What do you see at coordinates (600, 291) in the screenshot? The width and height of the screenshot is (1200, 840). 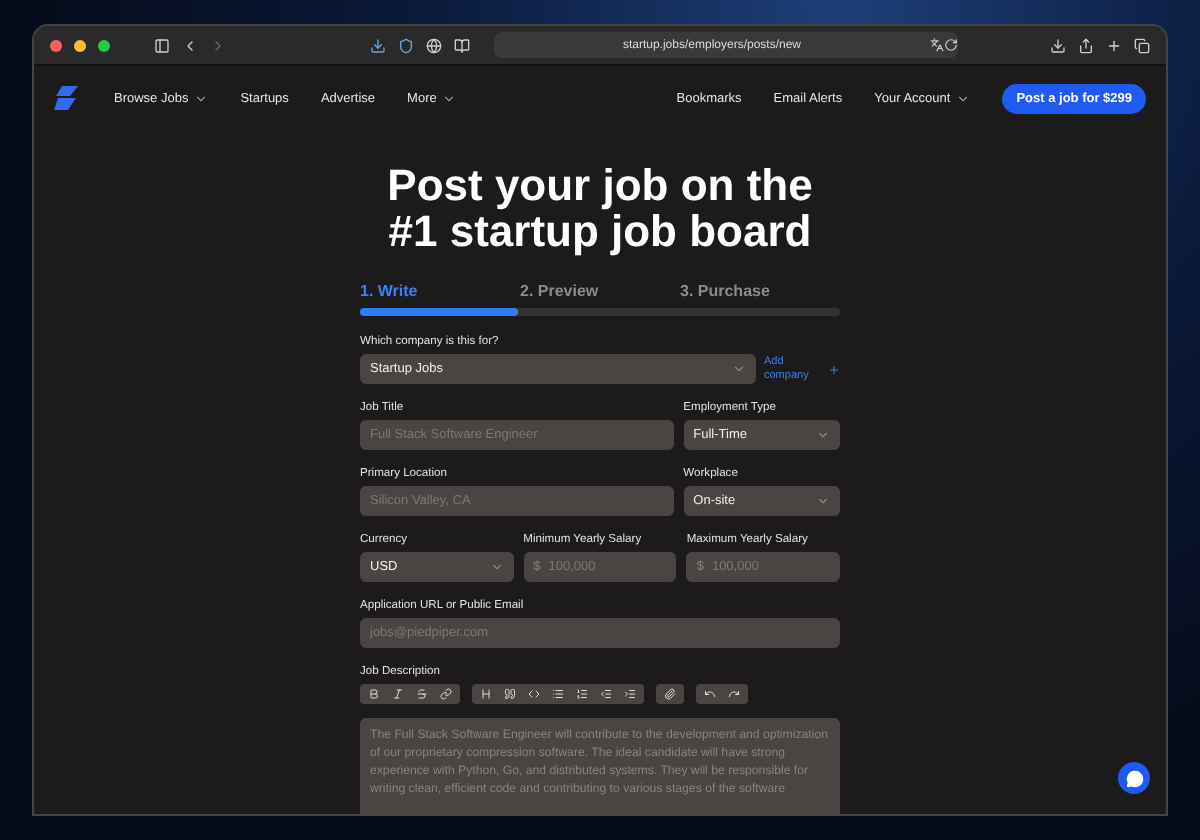 I see `step-tab: 2. Preview` at bounding box center [600, 291].